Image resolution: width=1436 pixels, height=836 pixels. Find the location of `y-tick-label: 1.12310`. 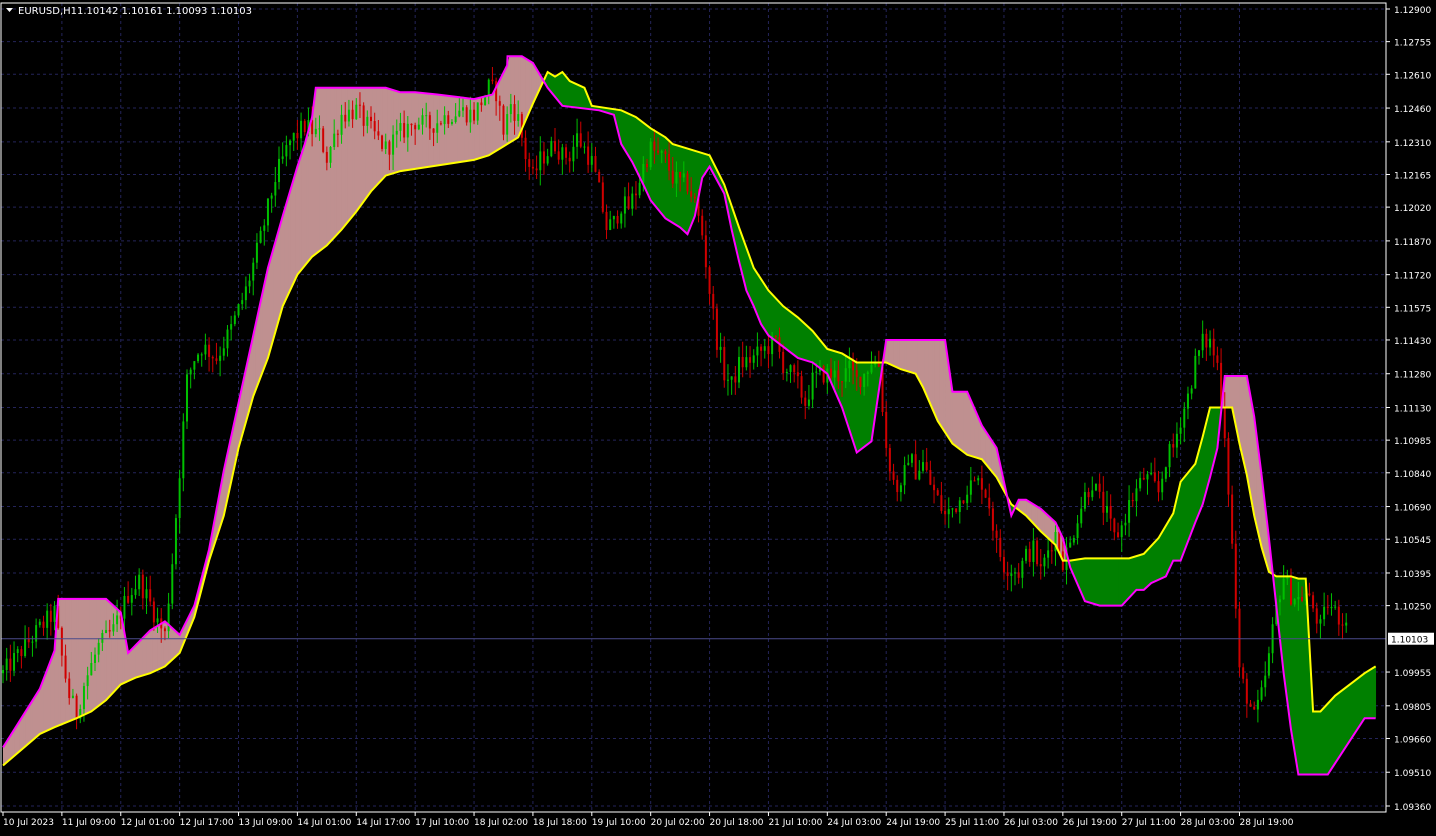

y-tick-label: 1.12310 is located at coordinates (1412, 144).